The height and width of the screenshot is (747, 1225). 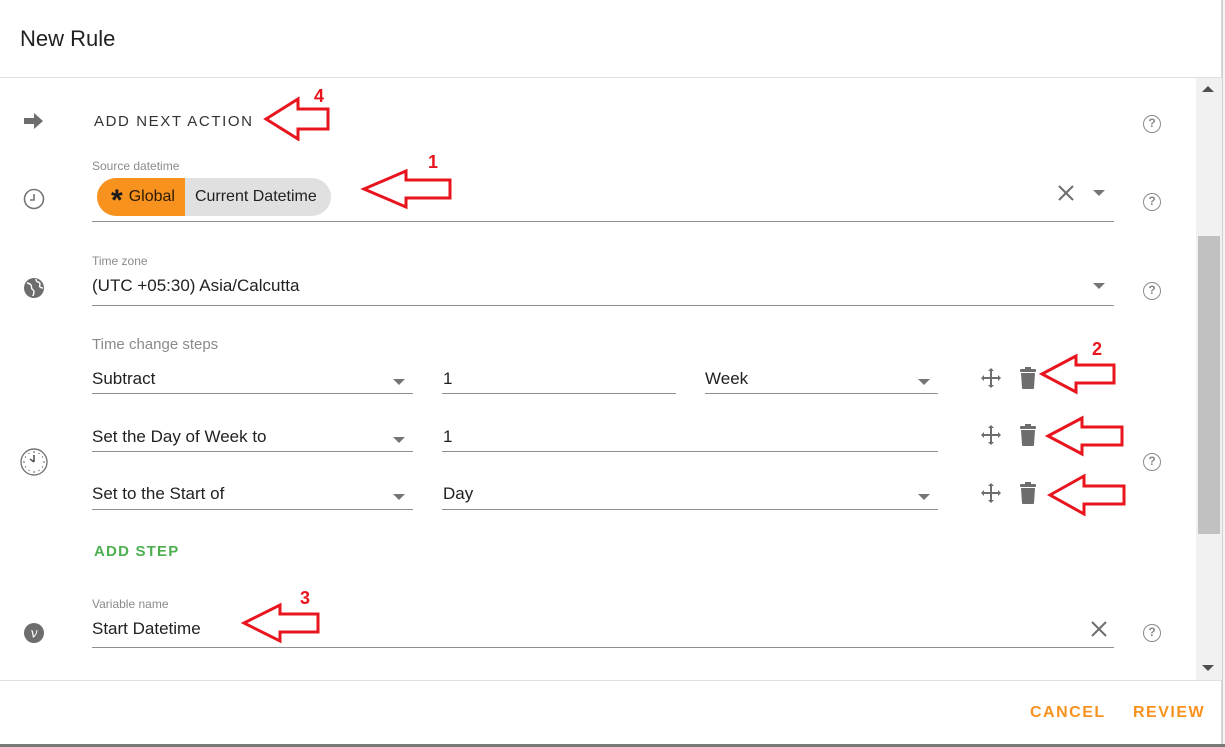 What do you see at coordinates (146, 629) in the screenshot?
I see `variable-name-input: Start Datetime` at bounding box center [146, 629].